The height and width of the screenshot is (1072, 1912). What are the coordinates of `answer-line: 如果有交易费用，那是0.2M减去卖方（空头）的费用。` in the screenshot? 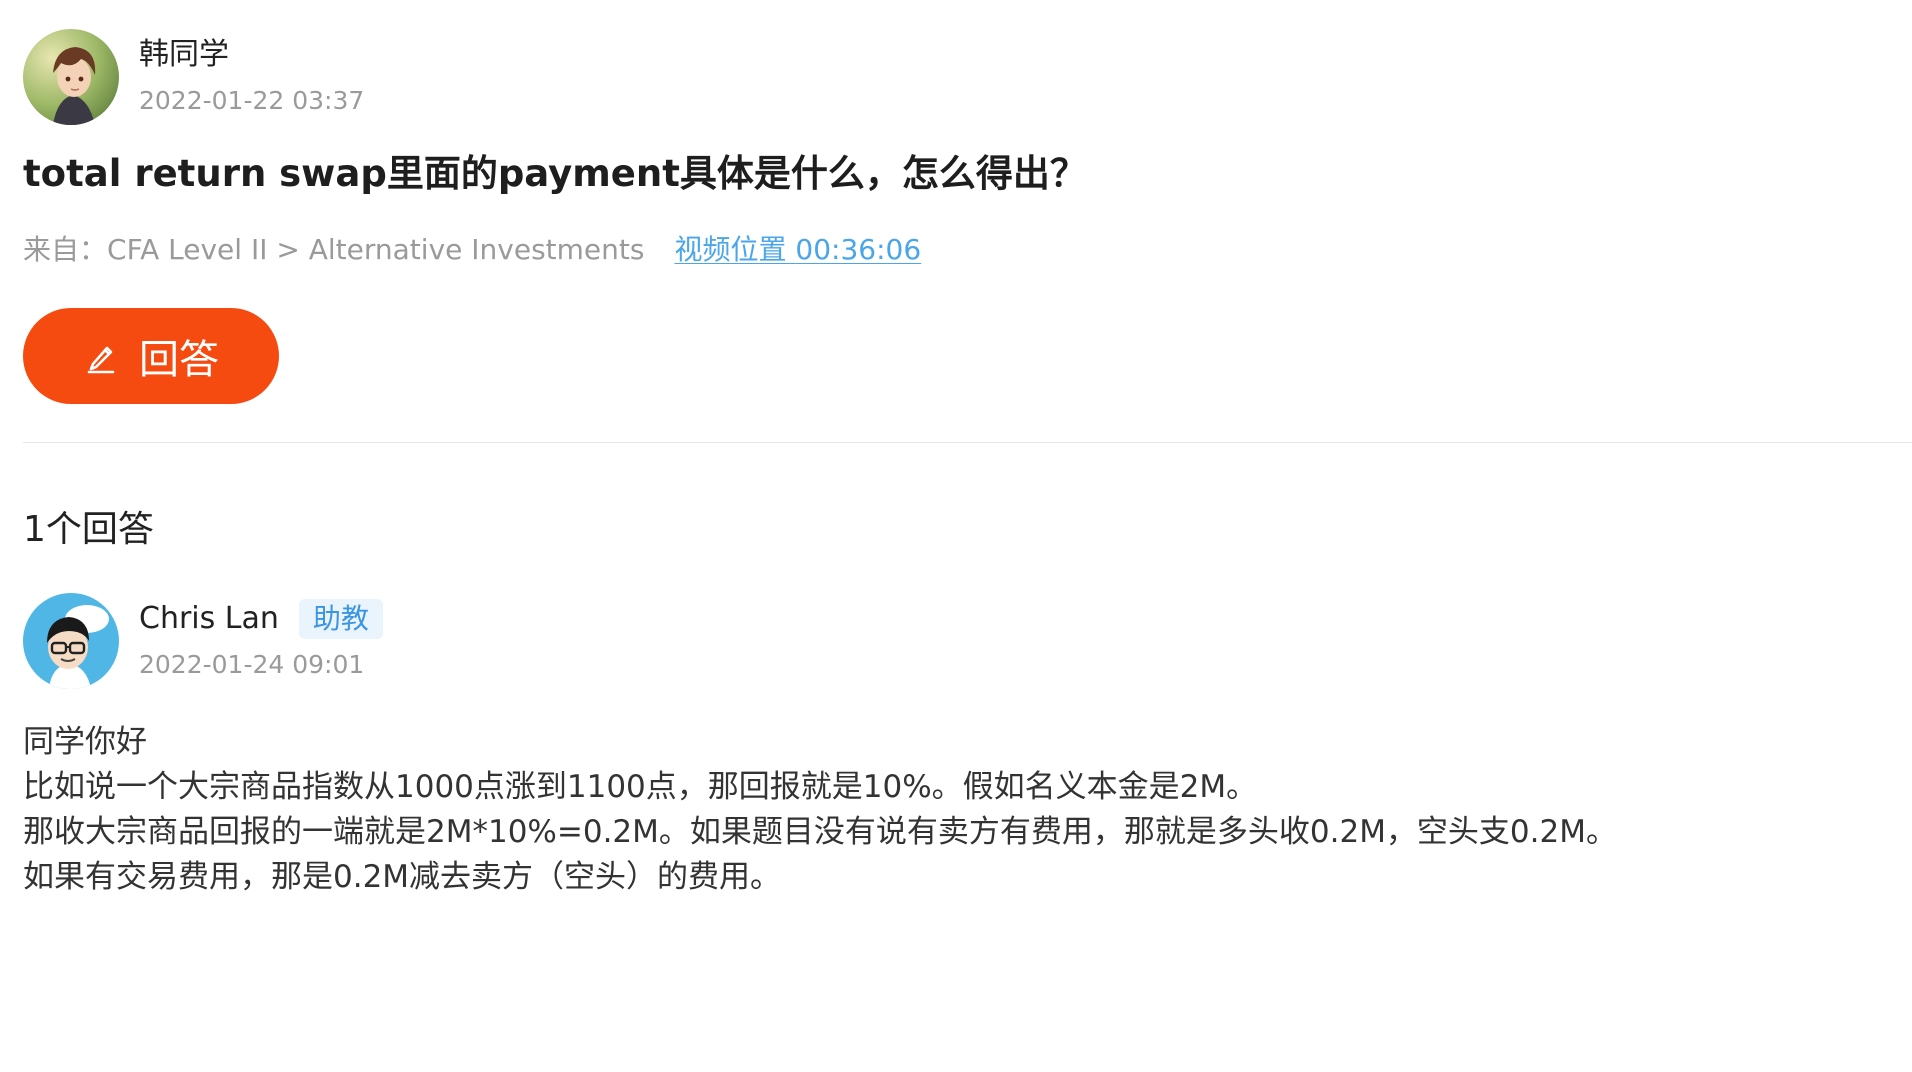 It's located at (402, 877).